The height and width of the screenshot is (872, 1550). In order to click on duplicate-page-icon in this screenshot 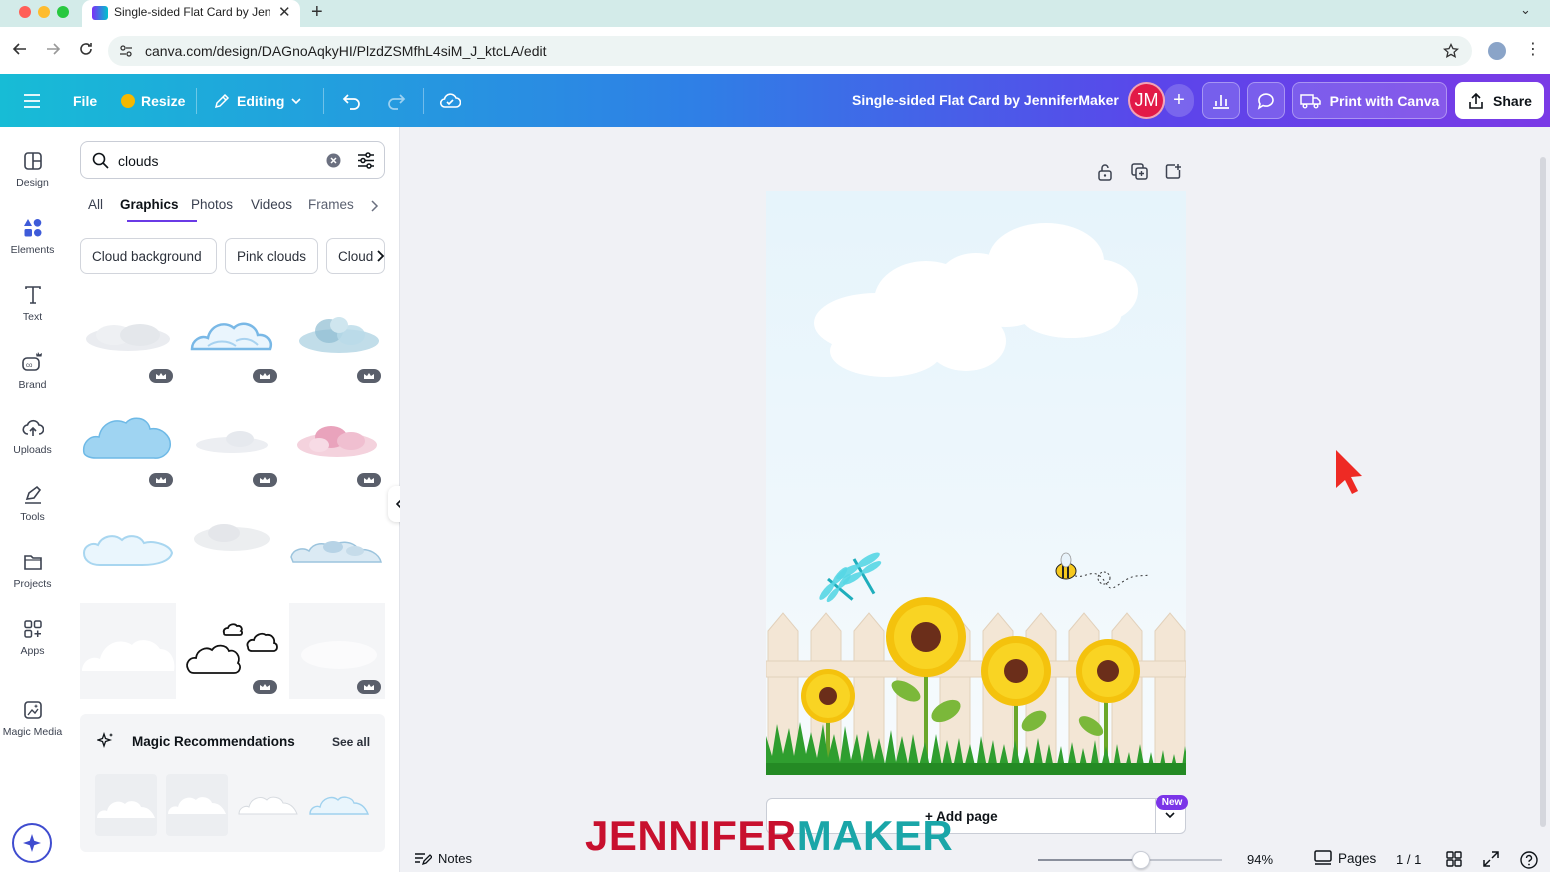, I will do `click(1139, 171)`.